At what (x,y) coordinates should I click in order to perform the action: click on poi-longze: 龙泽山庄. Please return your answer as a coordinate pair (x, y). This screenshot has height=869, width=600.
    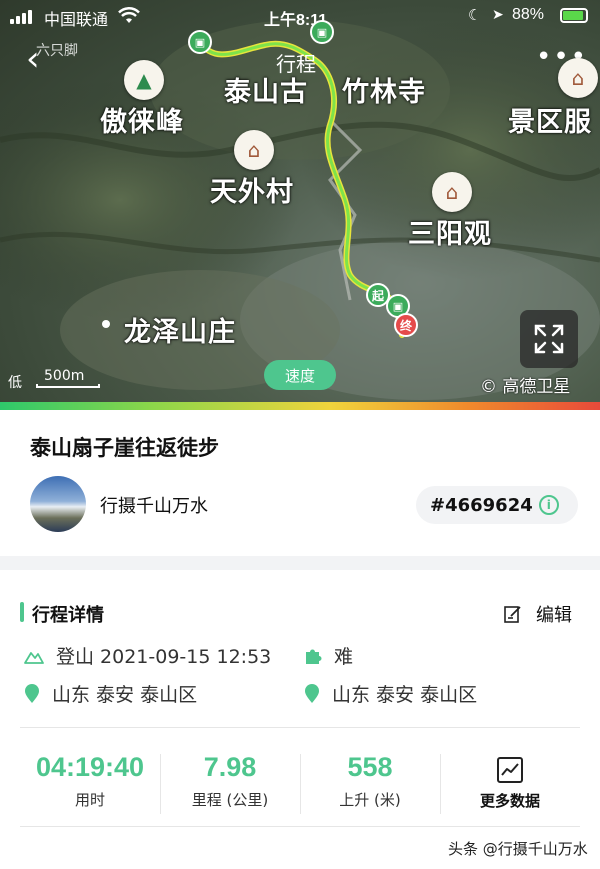
    Looking at the image, I should click on (180, 332).